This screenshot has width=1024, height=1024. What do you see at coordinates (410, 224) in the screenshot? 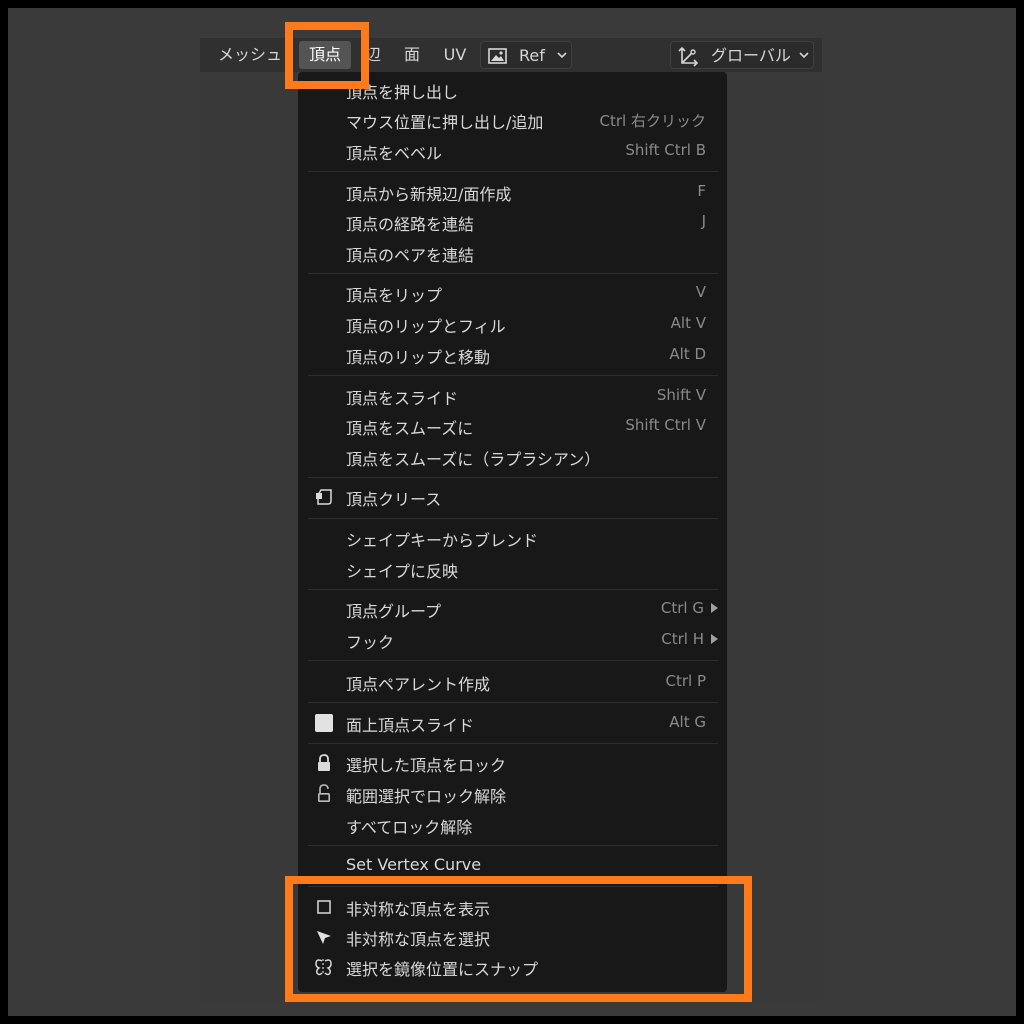
I see `menu-item-label: 頂点の経路を連結` at bounding box center [410, 224].